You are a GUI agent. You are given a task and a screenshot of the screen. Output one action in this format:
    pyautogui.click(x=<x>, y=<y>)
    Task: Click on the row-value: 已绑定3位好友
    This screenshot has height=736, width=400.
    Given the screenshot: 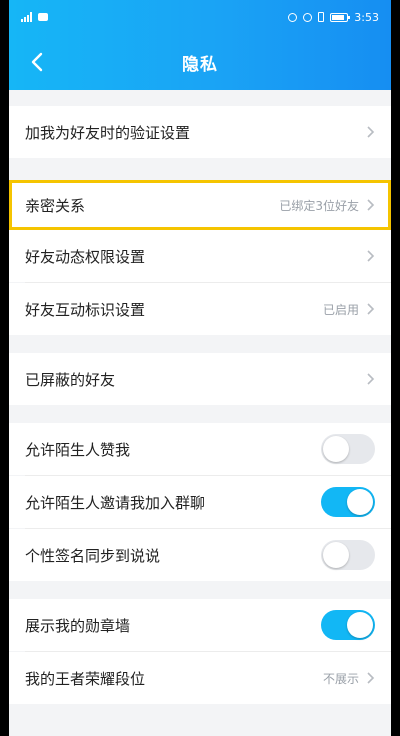 What is the action you would take?
    pyautogui.click(x=319, y=205)
    